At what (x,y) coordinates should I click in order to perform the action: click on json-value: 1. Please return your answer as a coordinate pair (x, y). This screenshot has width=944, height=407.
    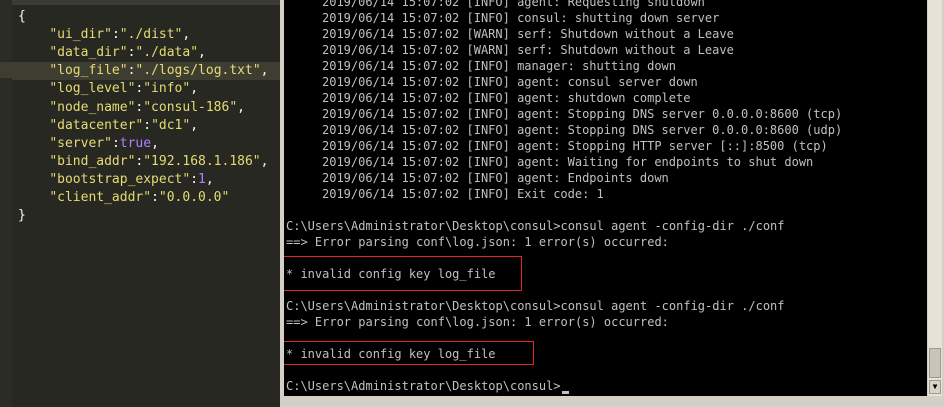
    Looking at the image, I should click on (202, 179).